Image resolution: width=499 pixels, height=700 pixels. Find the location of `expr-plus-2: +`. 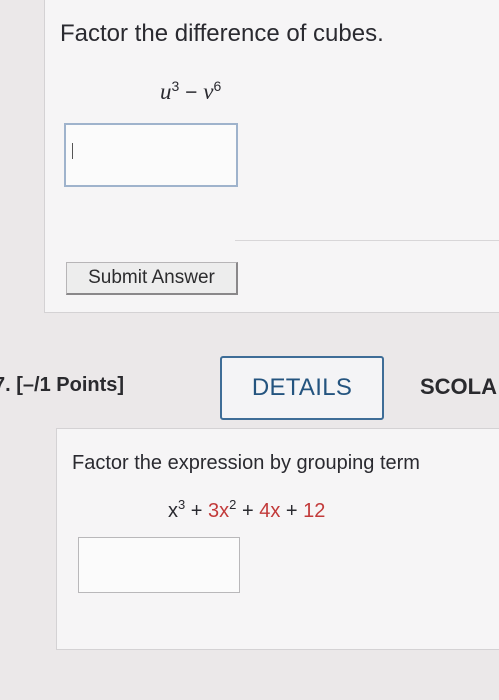

expr-plus-2: + is located at coordinates (247, 511).